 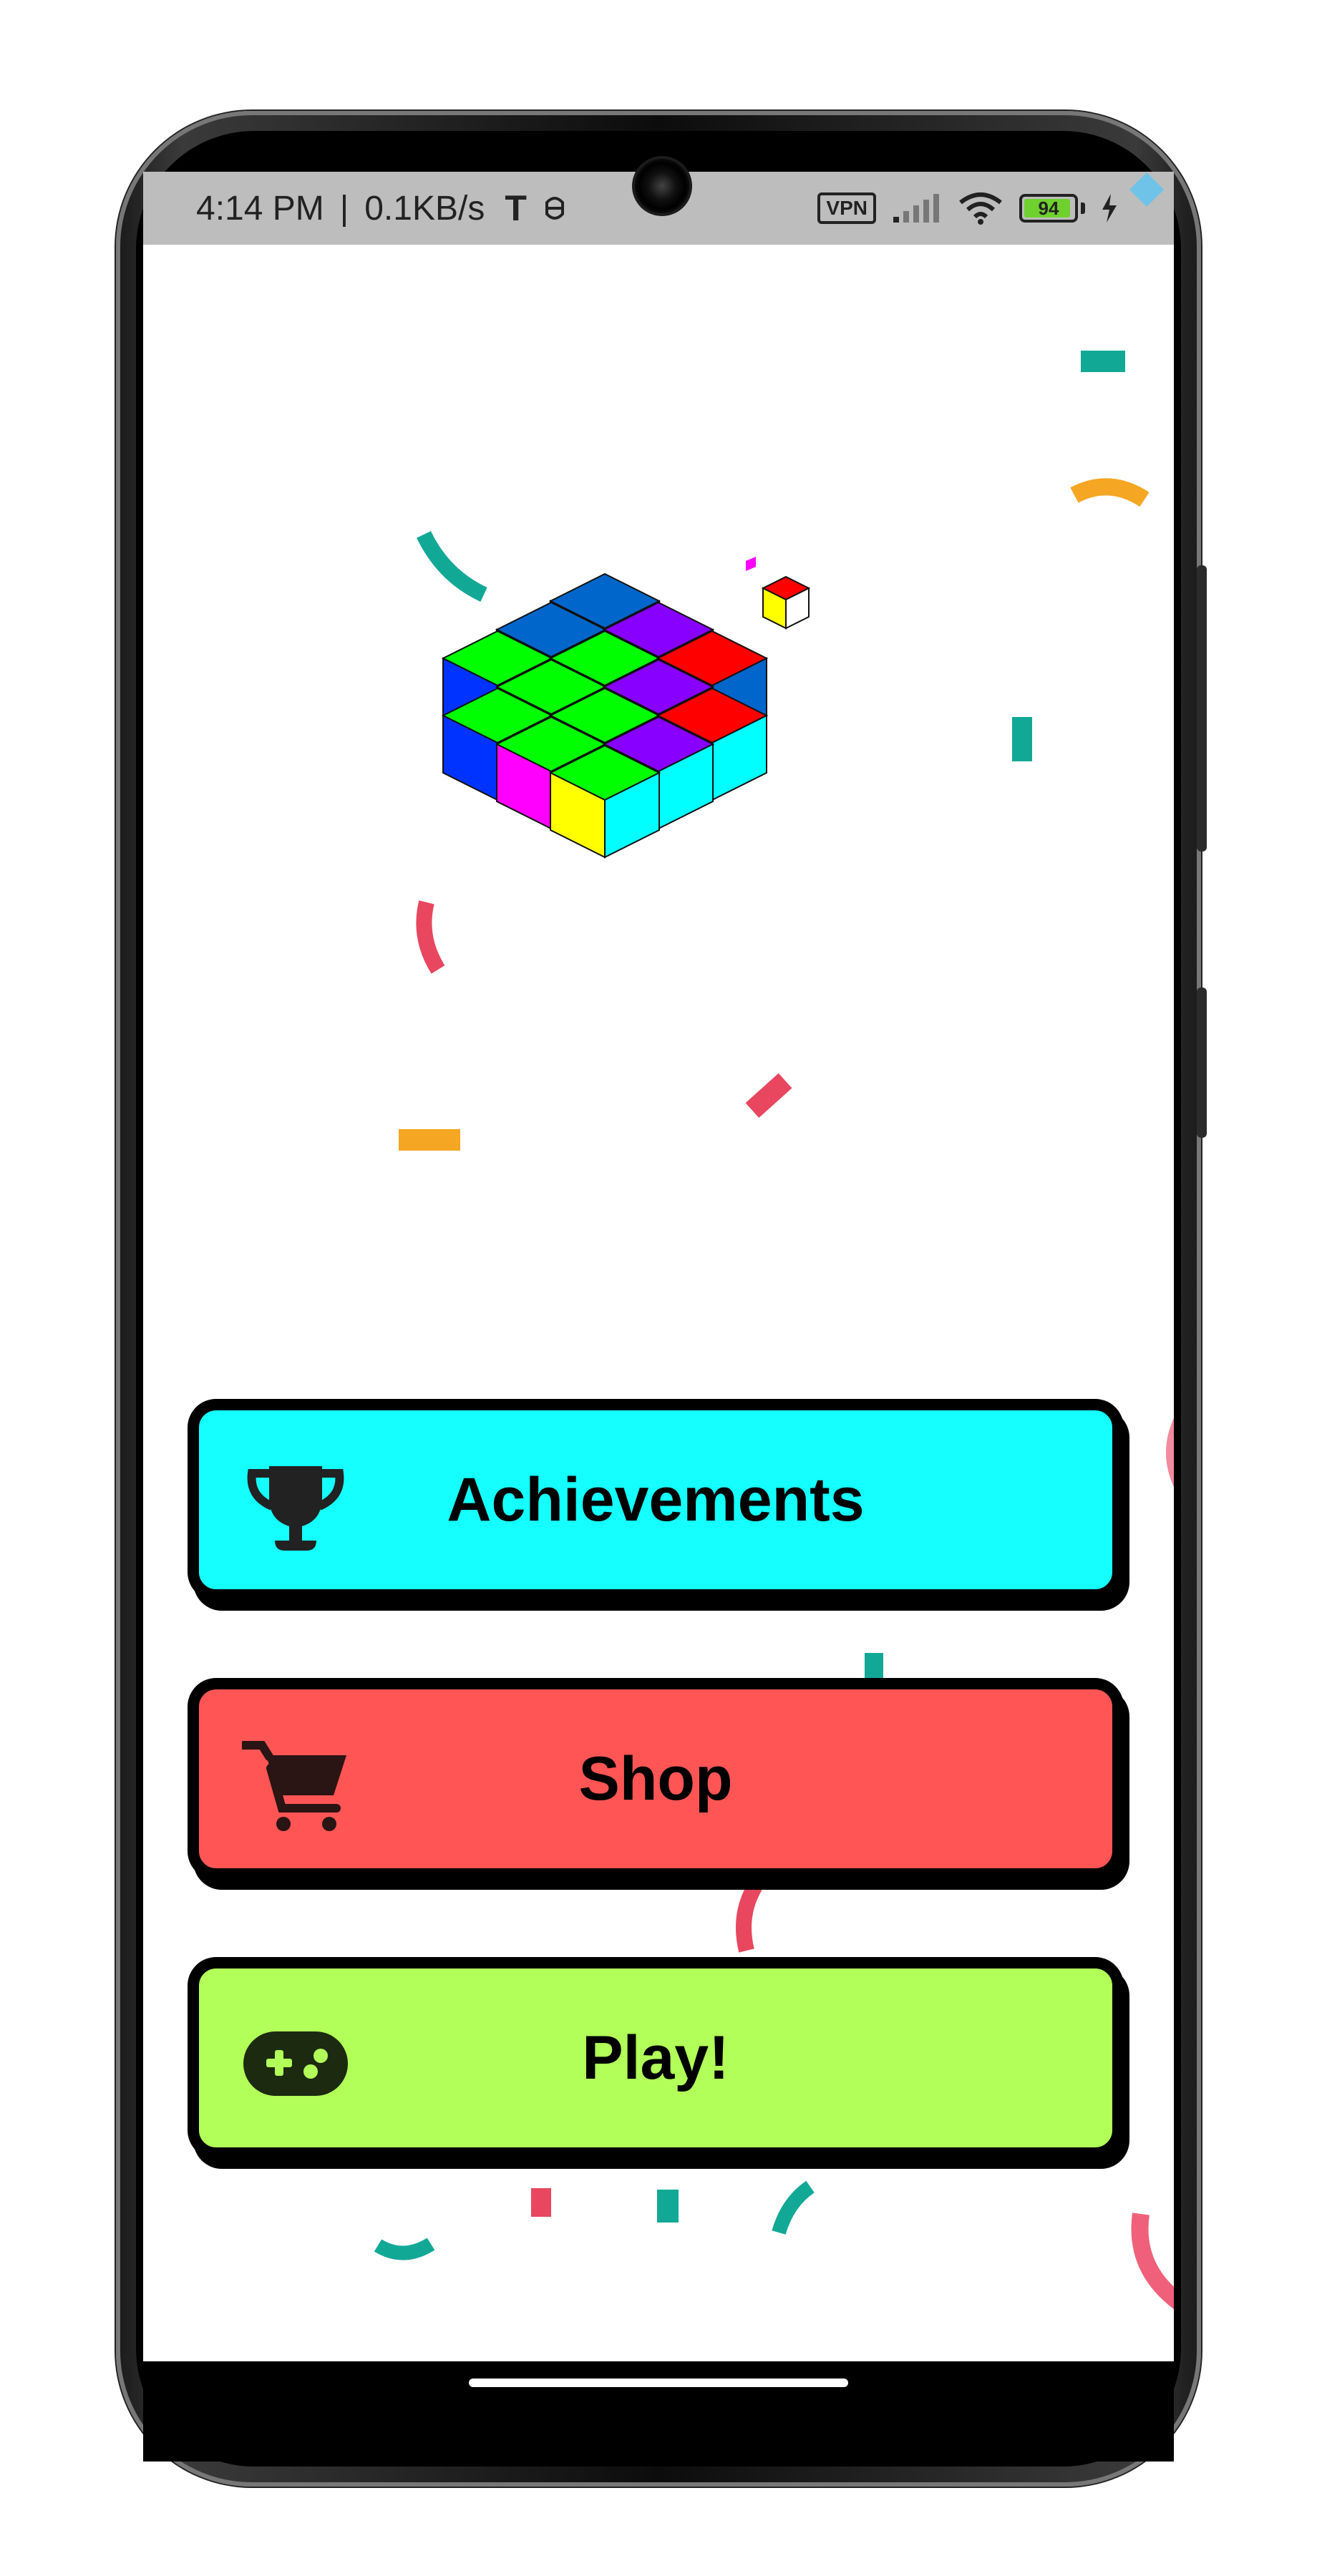 What do you see at coordinates (658, 2411) in the screenshot?
I see `navigation-bar` at bounding box center [658, 2411].